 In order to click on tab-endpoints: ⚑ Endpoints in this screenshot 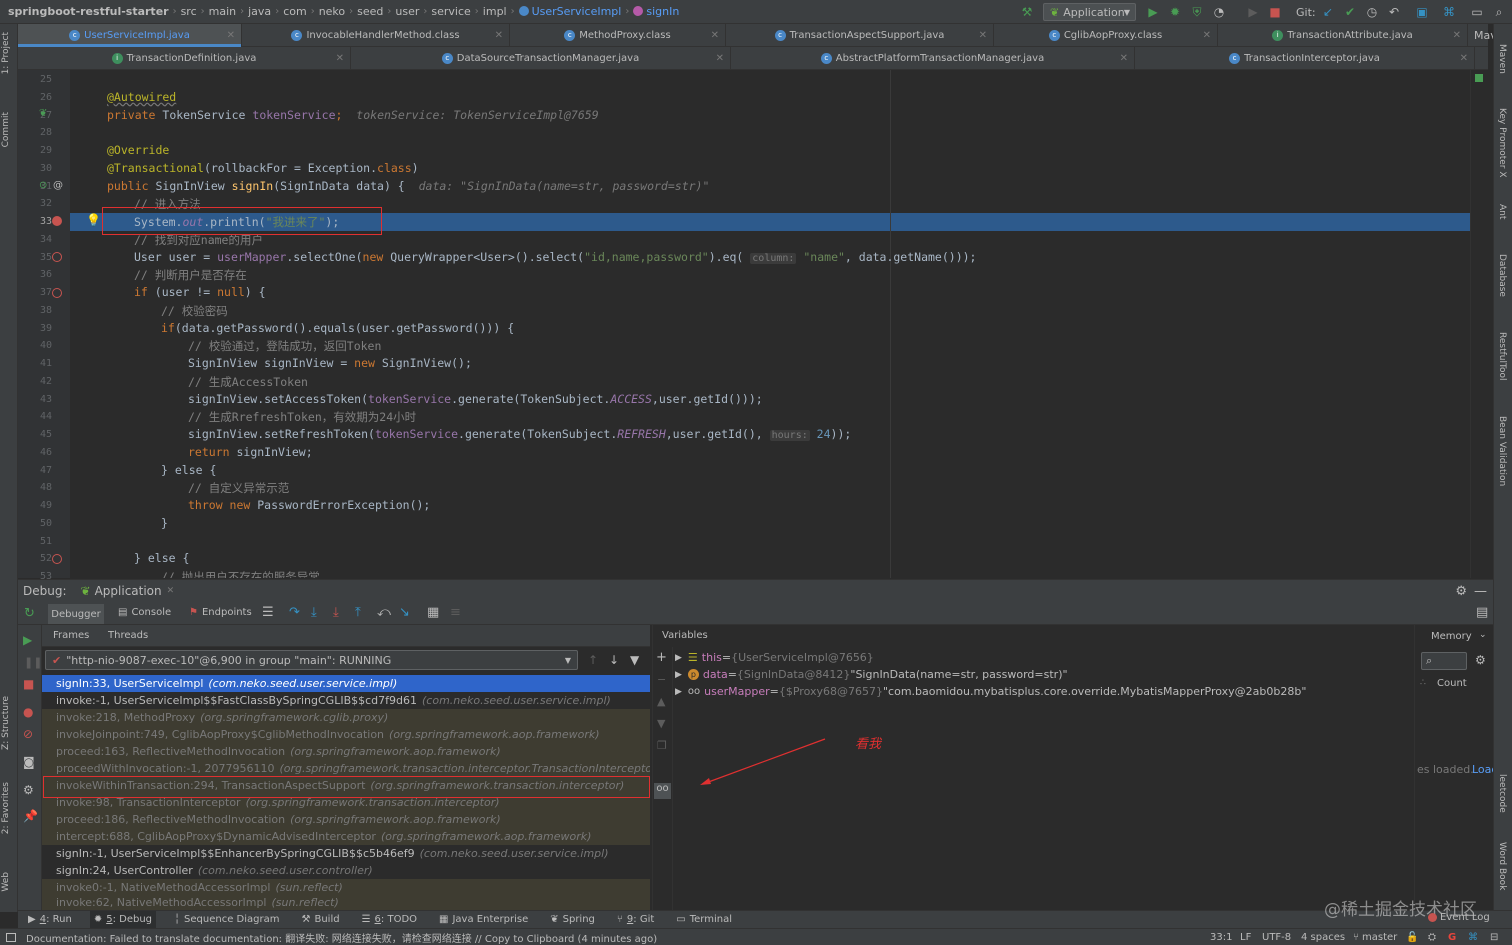, I will do `click(220, 612)`.